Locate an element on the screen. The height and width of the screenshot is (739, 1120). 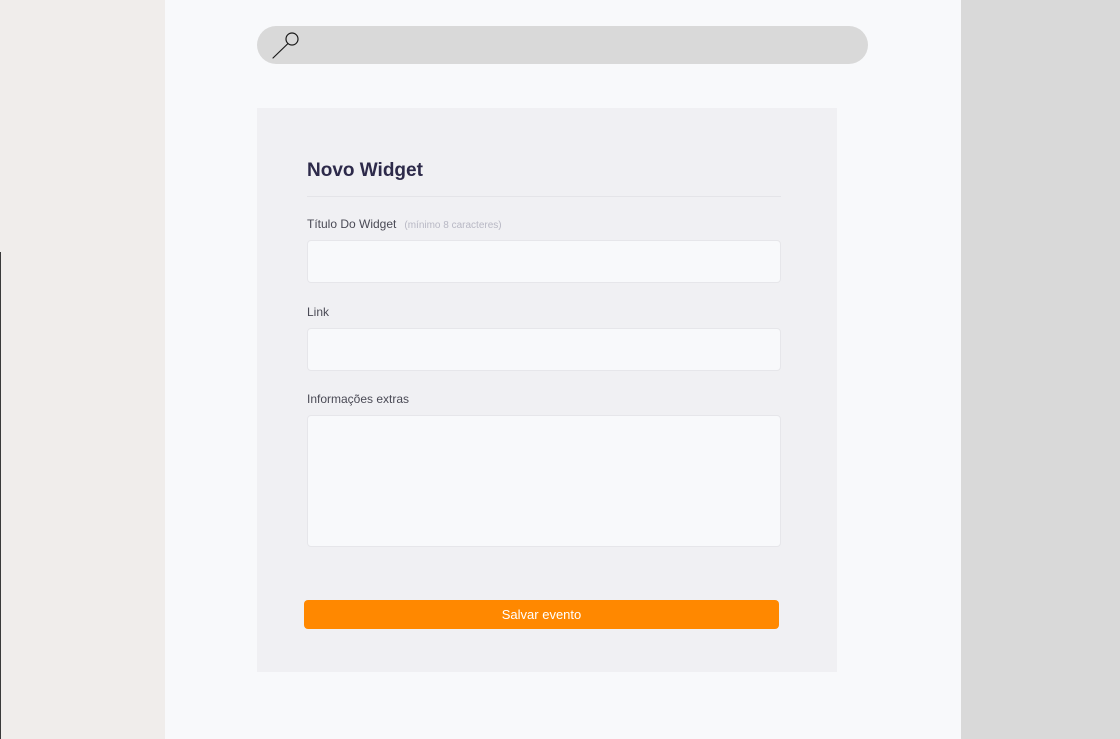
title-divider is located at coordinates (544, 196).